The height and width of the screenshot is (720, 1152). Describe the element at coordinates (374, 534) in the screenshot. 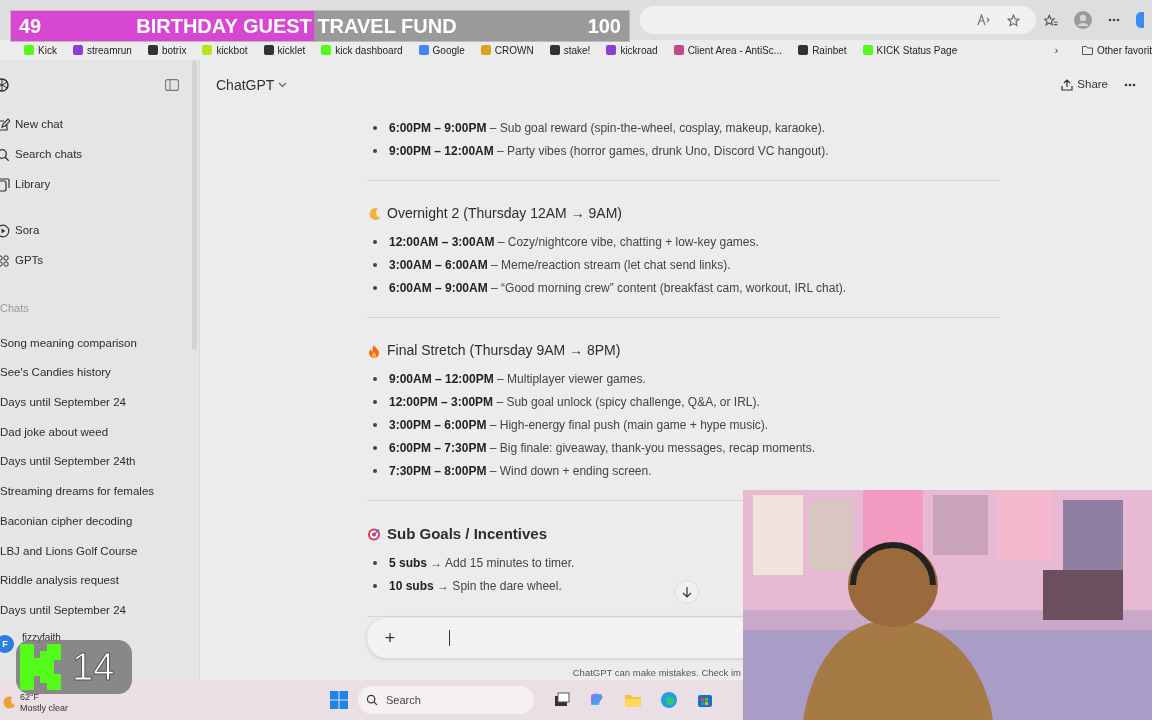

I see `target-icon` at that location.